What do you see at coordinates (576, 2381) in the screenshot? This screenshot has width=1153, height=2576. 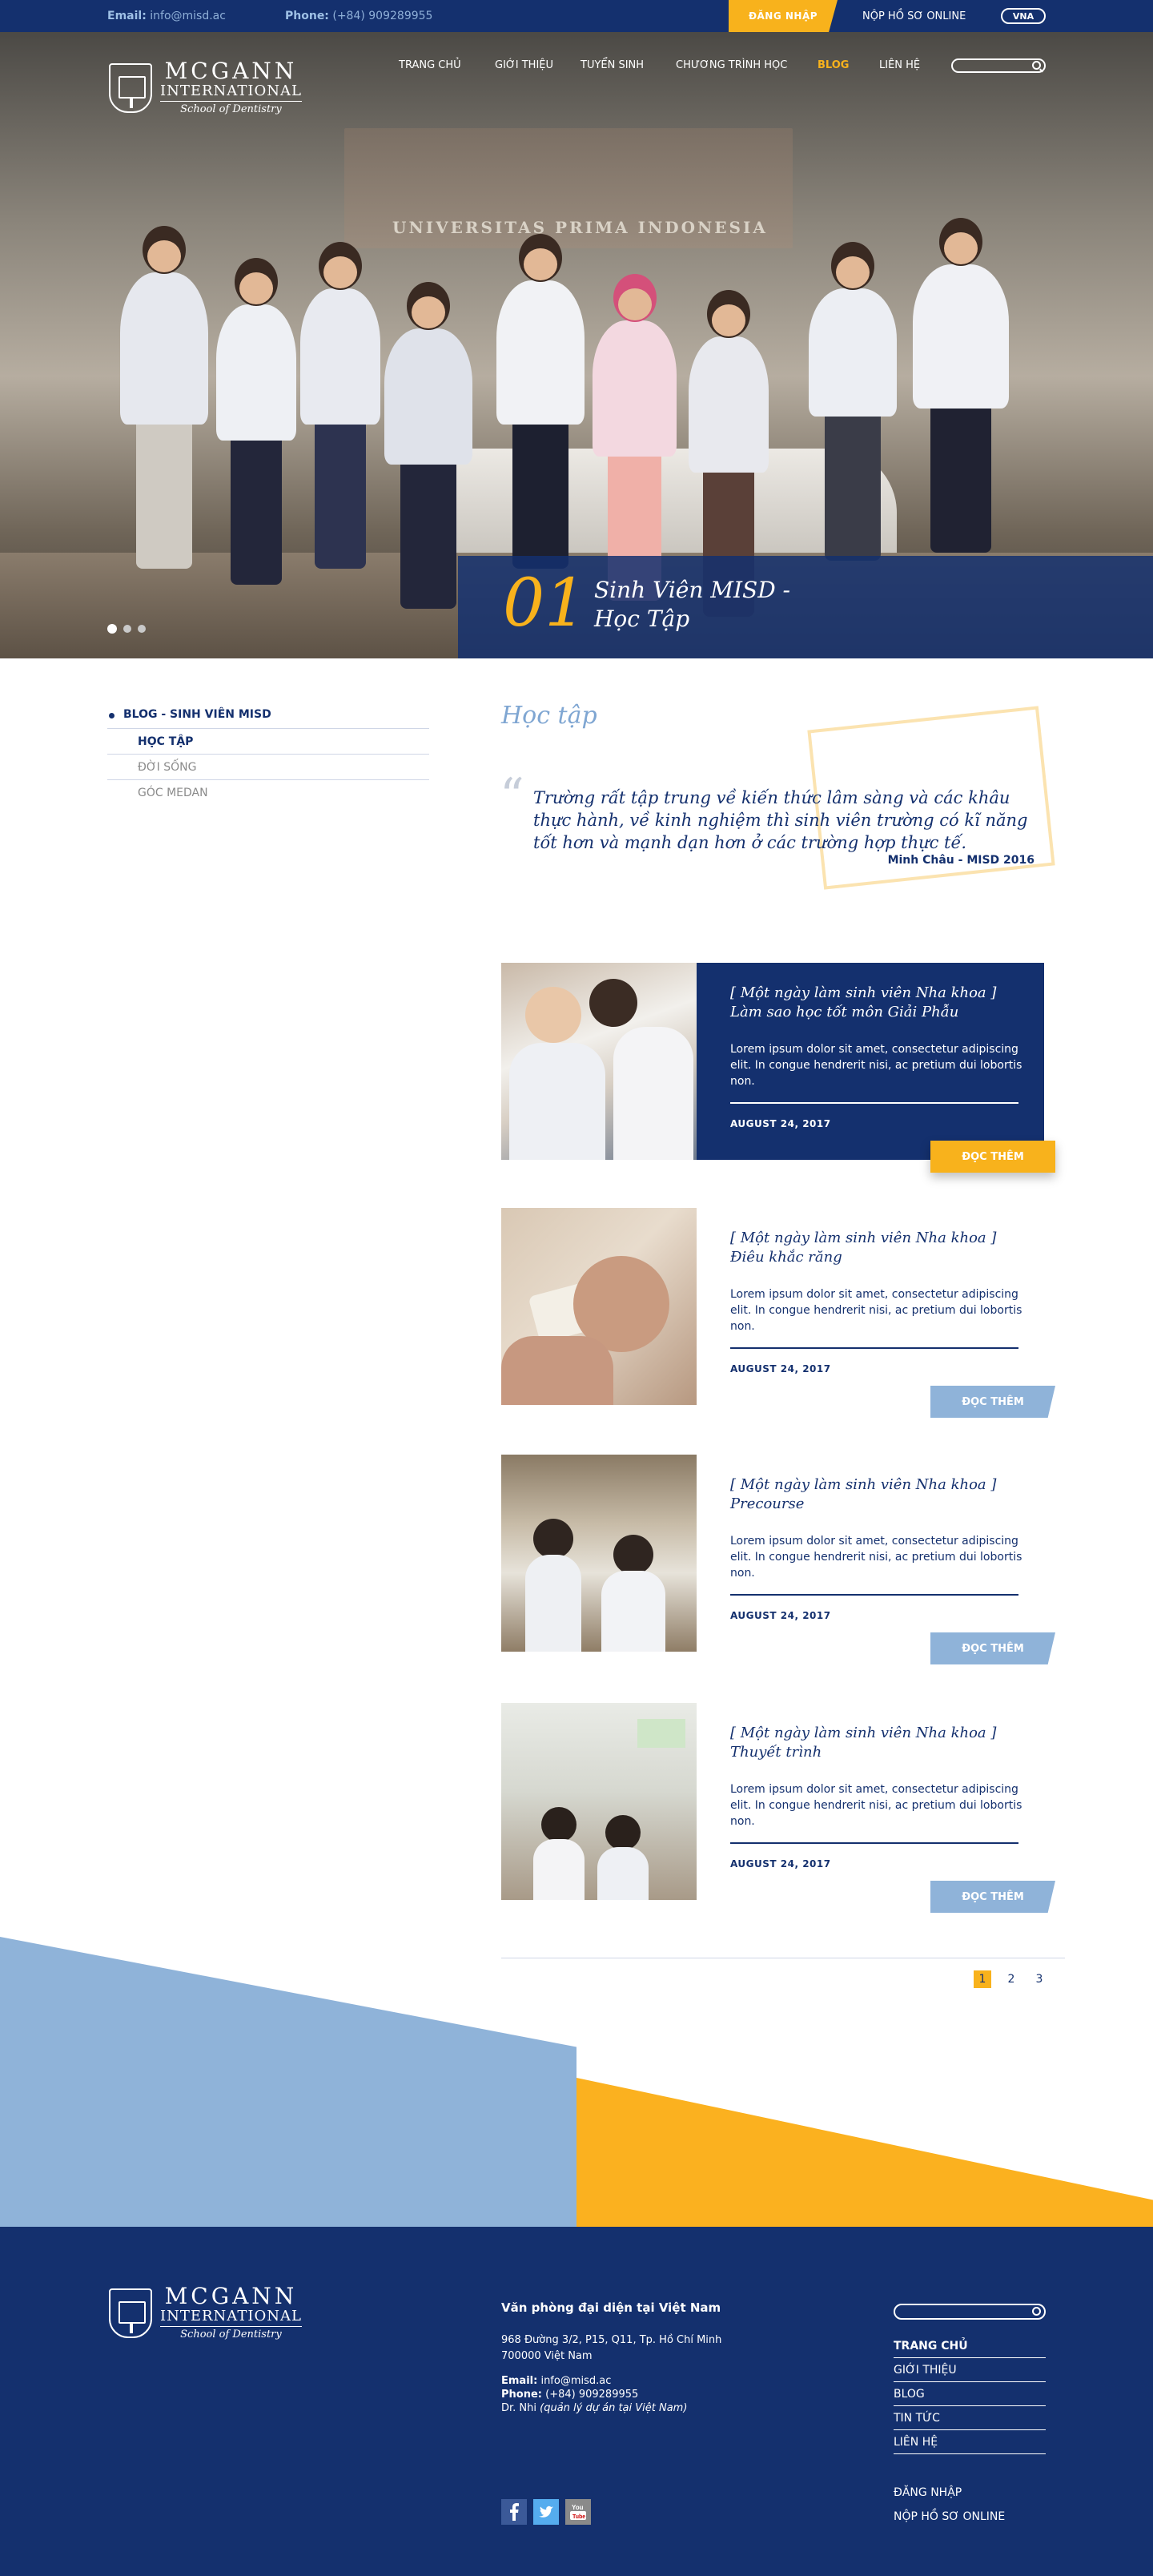 I see `footer-email-link: info@misd.ac` at bounding box center [576, 2381].